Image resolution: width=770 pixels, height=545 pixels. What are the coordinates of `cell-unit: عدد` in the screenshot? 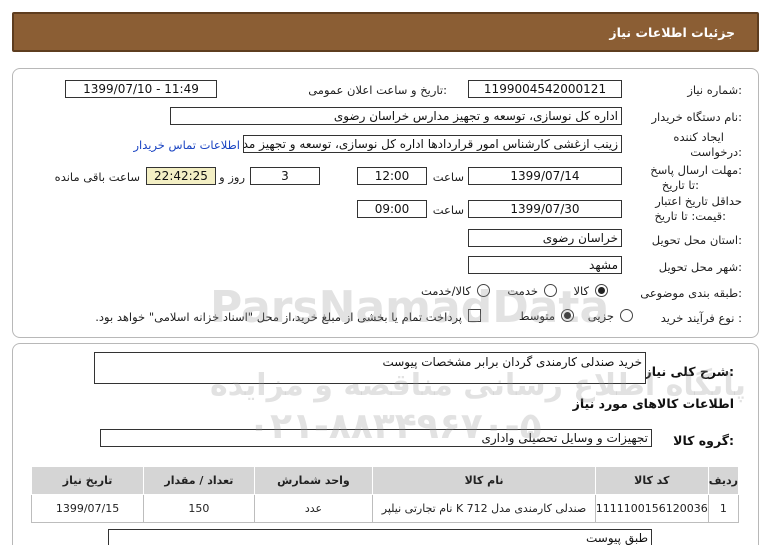 It's located at (313, 508).